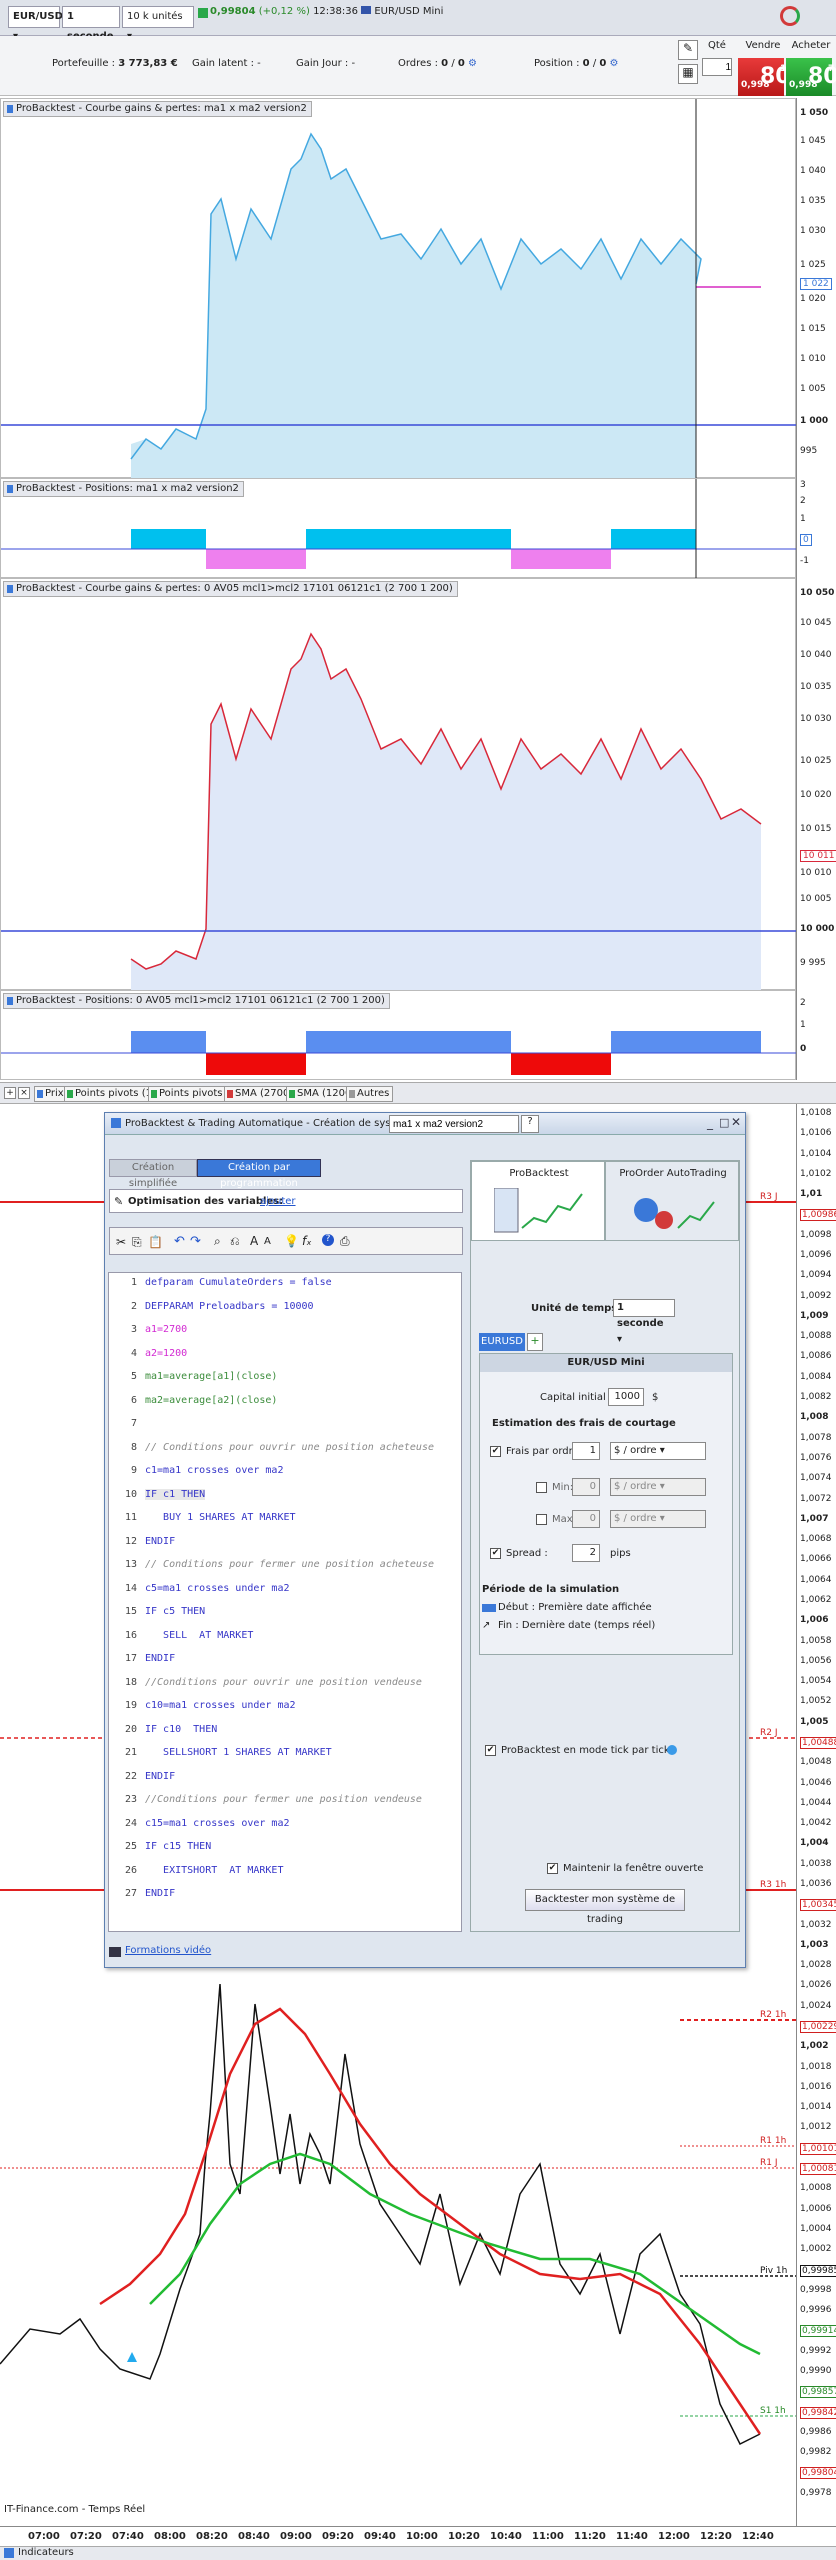 This screenshot has height=2560, width=836. Describe the element at coordinates (267, 1241) in the screenshot. I see `font-size-down-icon: A` at that location.